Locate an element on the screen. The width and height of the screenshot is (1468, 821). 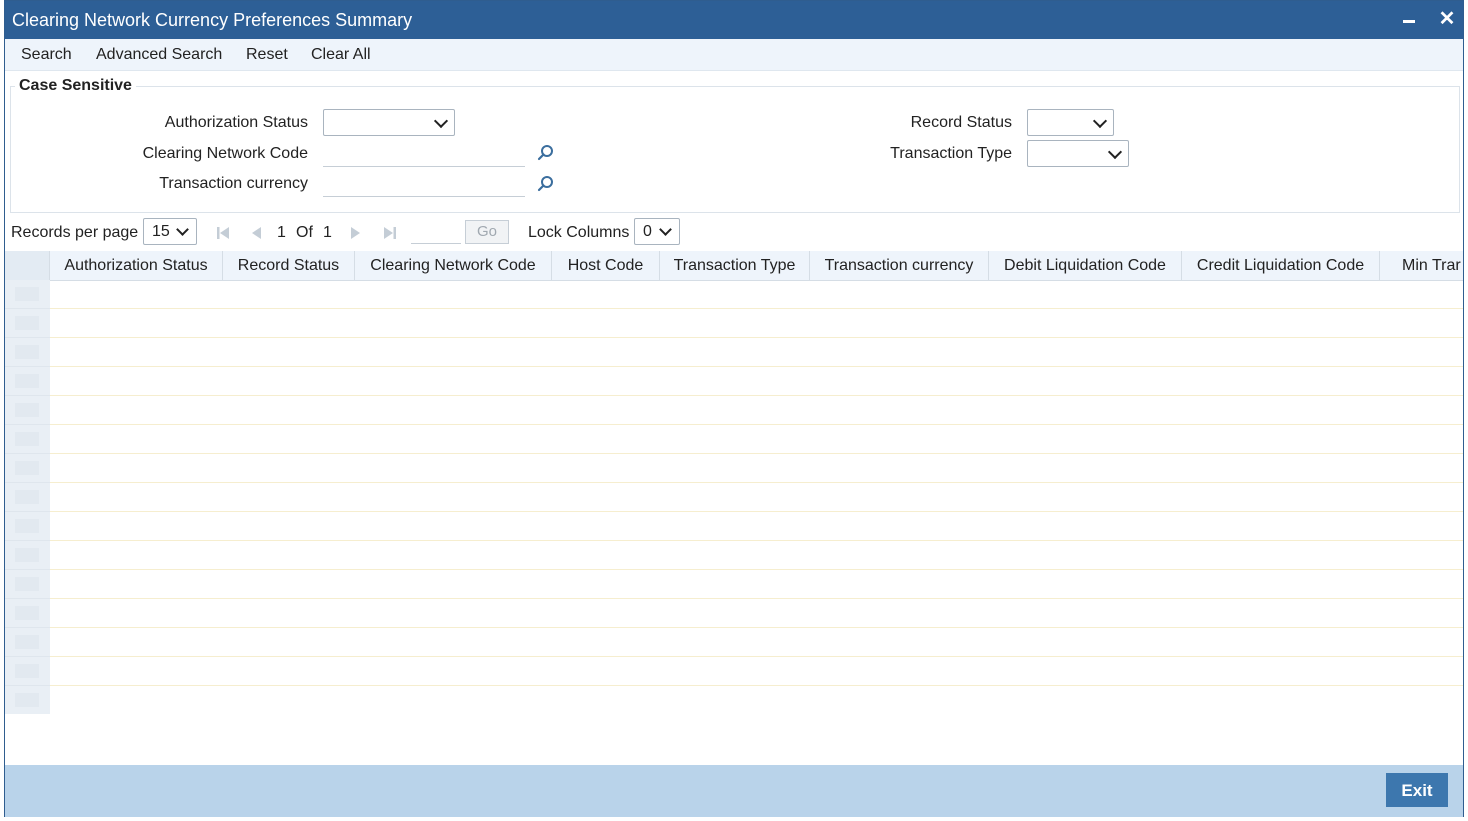
footer-bar: Exit is located at coordinates (734, 791).